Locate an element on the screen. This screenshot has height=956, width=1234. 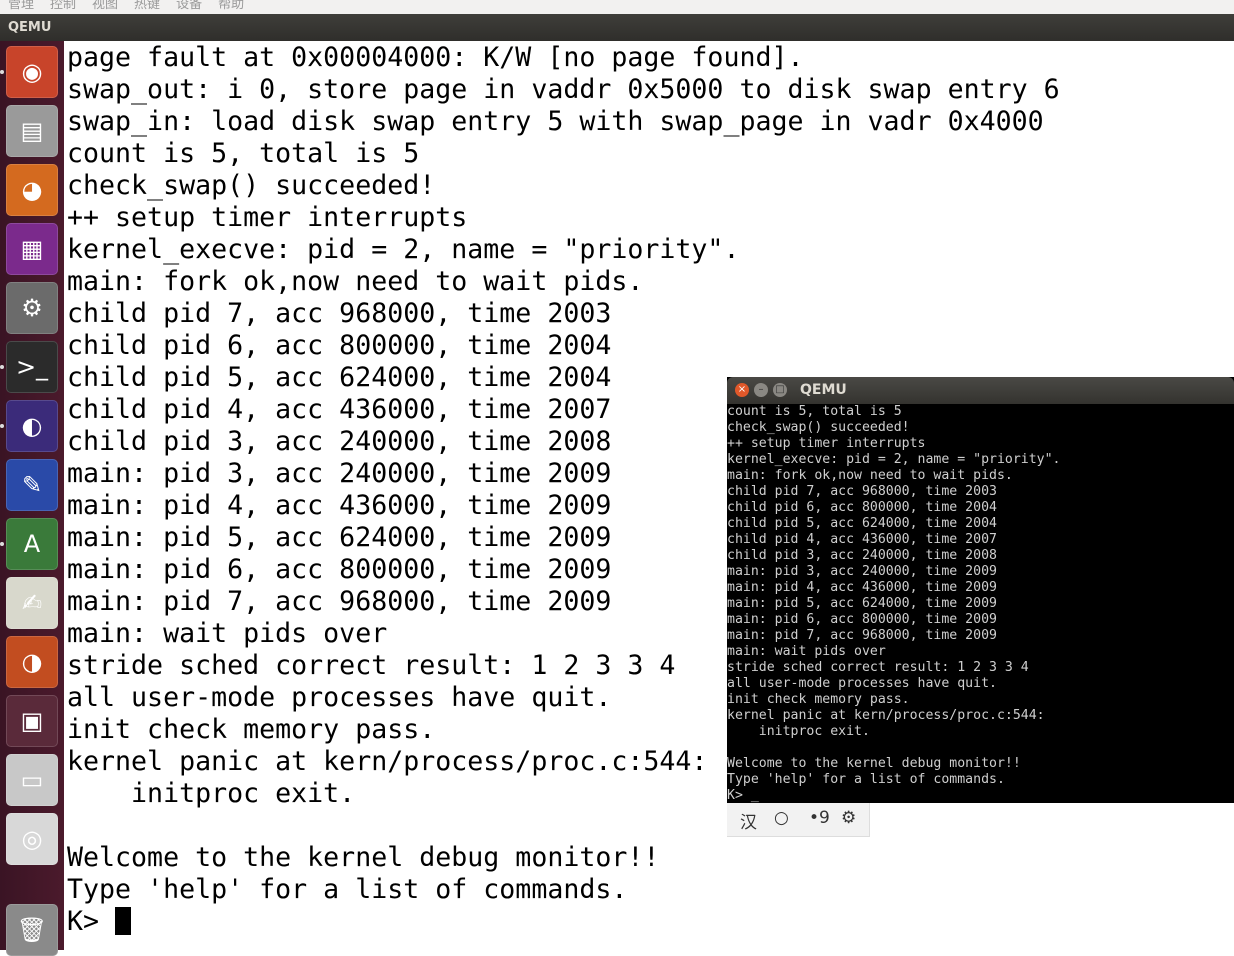
editor-icon: ✎ is located at coordinates (32, 485).